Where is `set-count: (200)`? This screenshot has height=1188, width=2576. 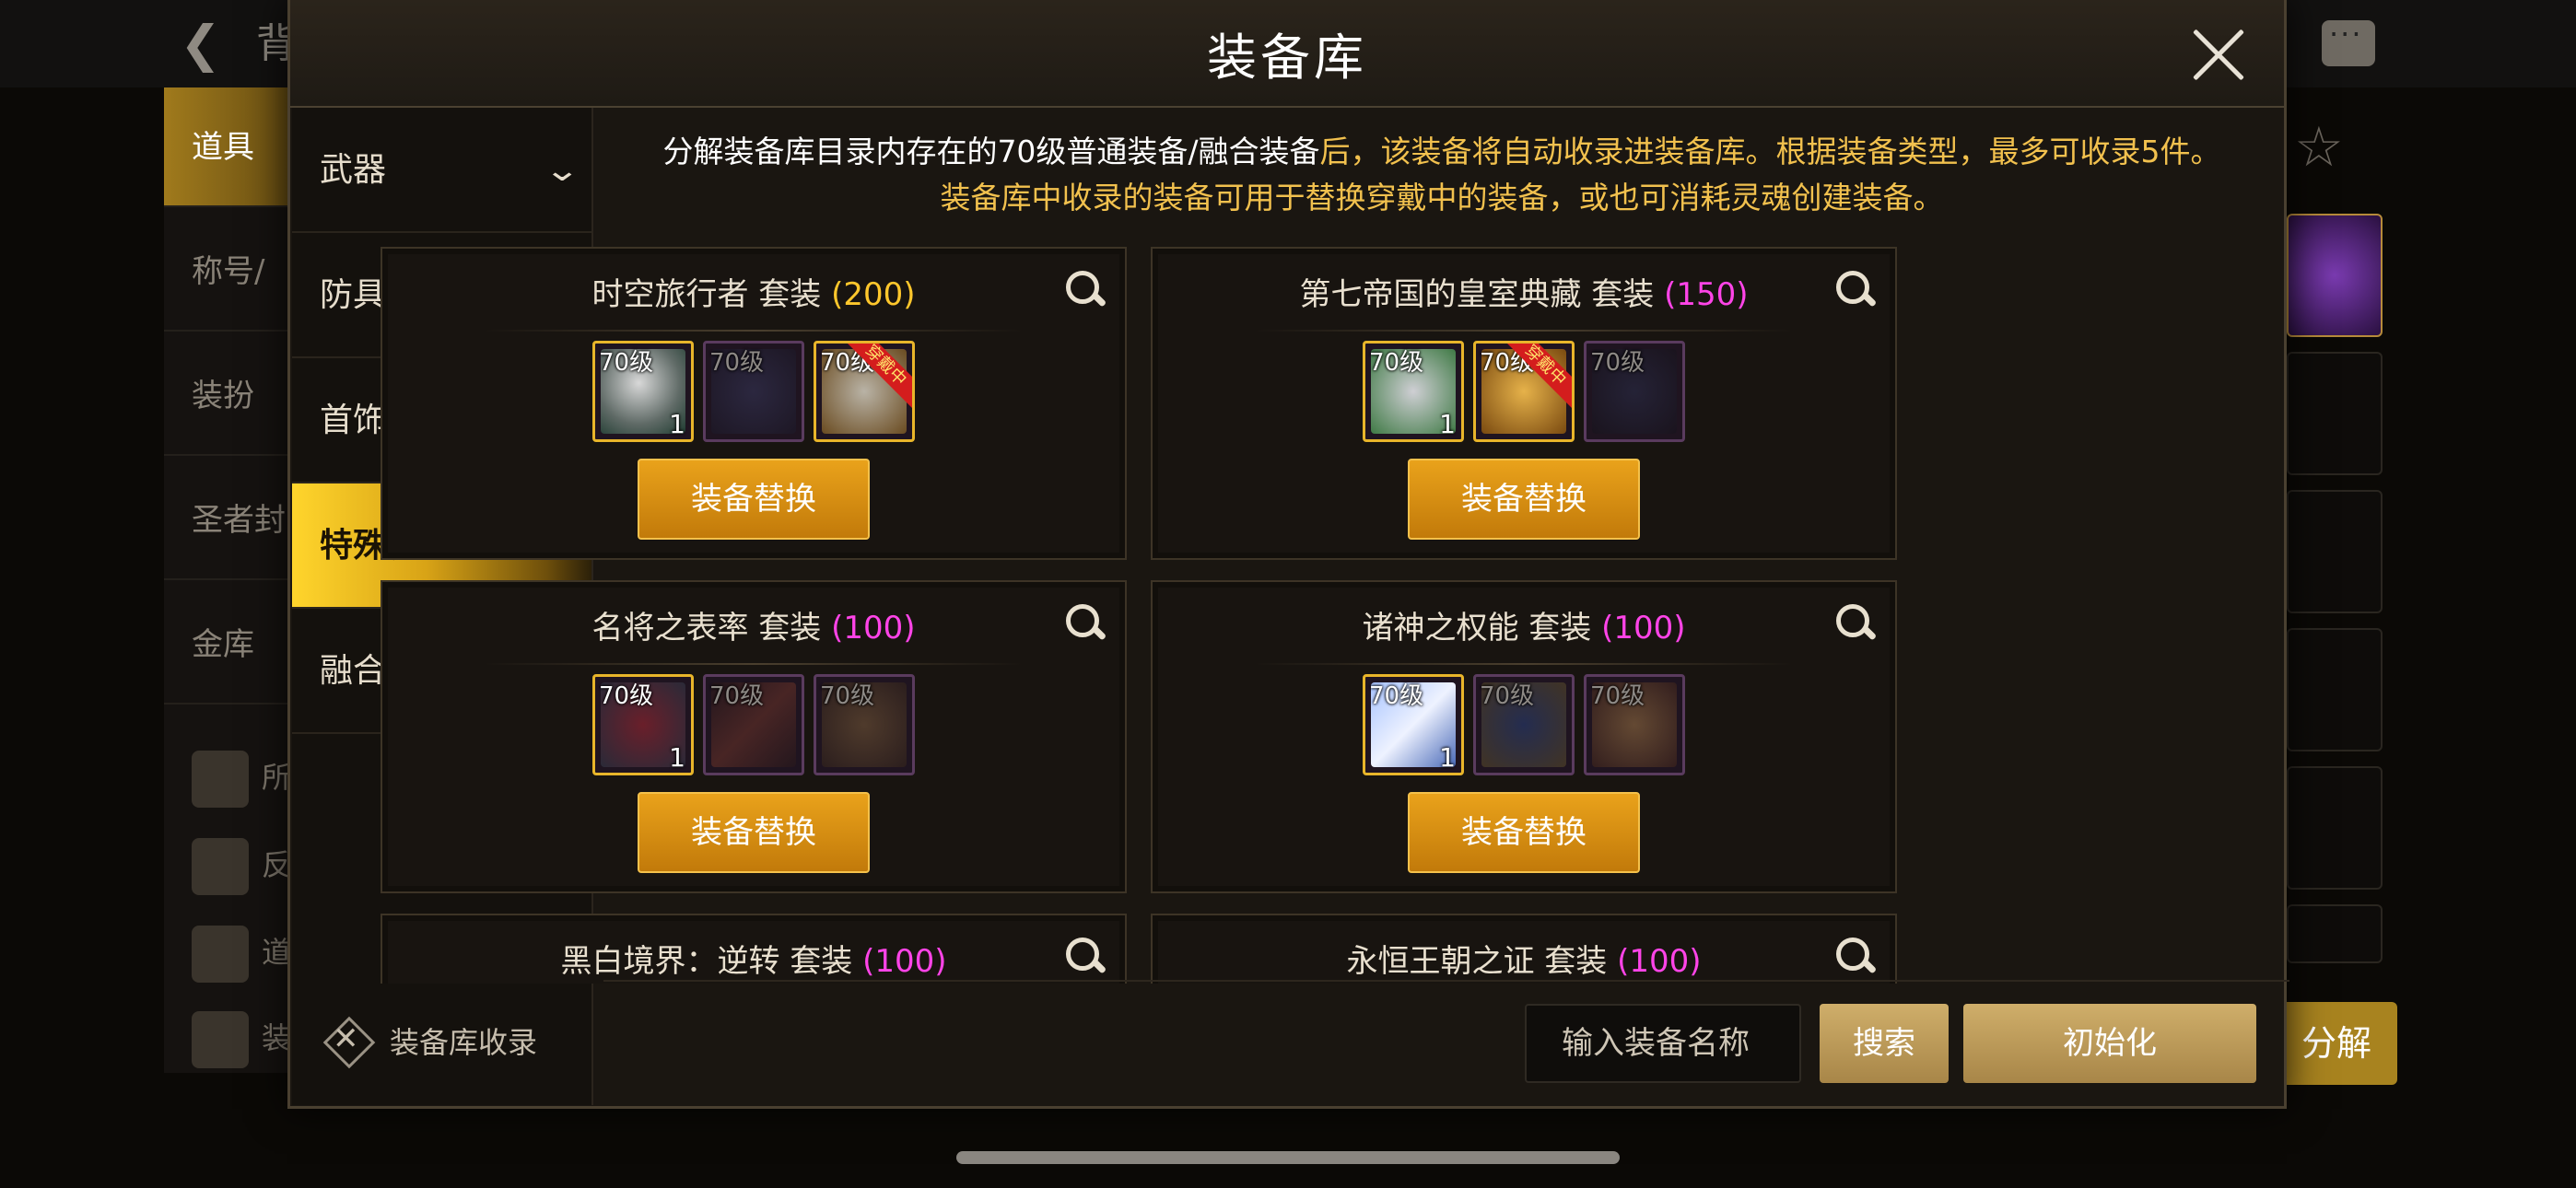
set-count: (200) is located at coordinates (873, 294).